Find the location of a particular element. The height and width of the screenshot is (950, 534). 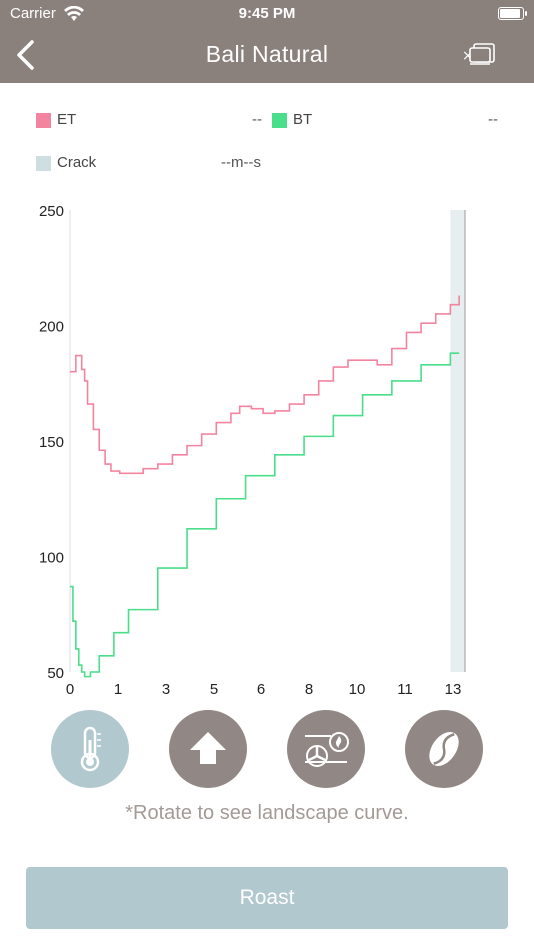

x-tick-label: 1 is located at coordinates (118, 688).